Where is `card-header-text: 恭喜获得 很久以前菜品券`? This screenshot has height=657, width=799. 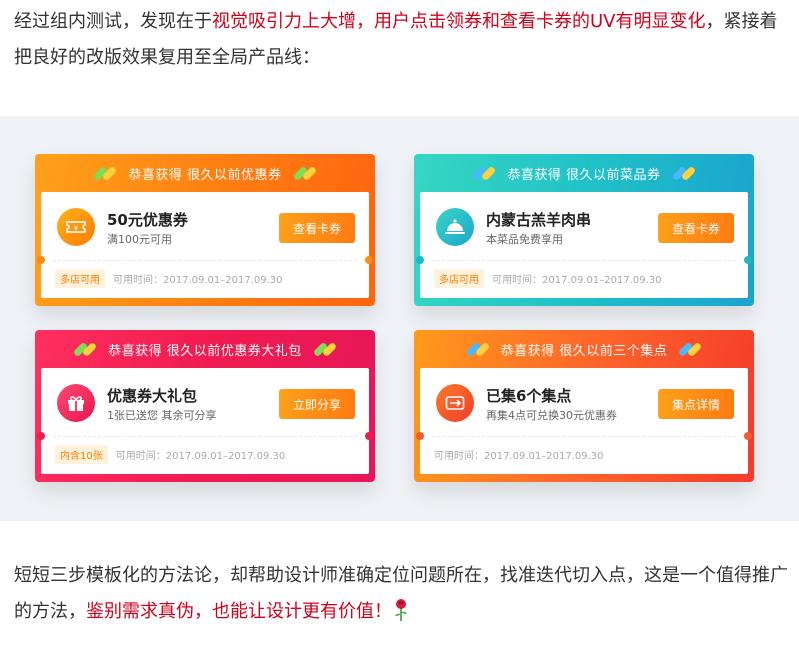
card-header-text: 恭喜获得 很久以前菜品券 is located at coordinates (584, 175).